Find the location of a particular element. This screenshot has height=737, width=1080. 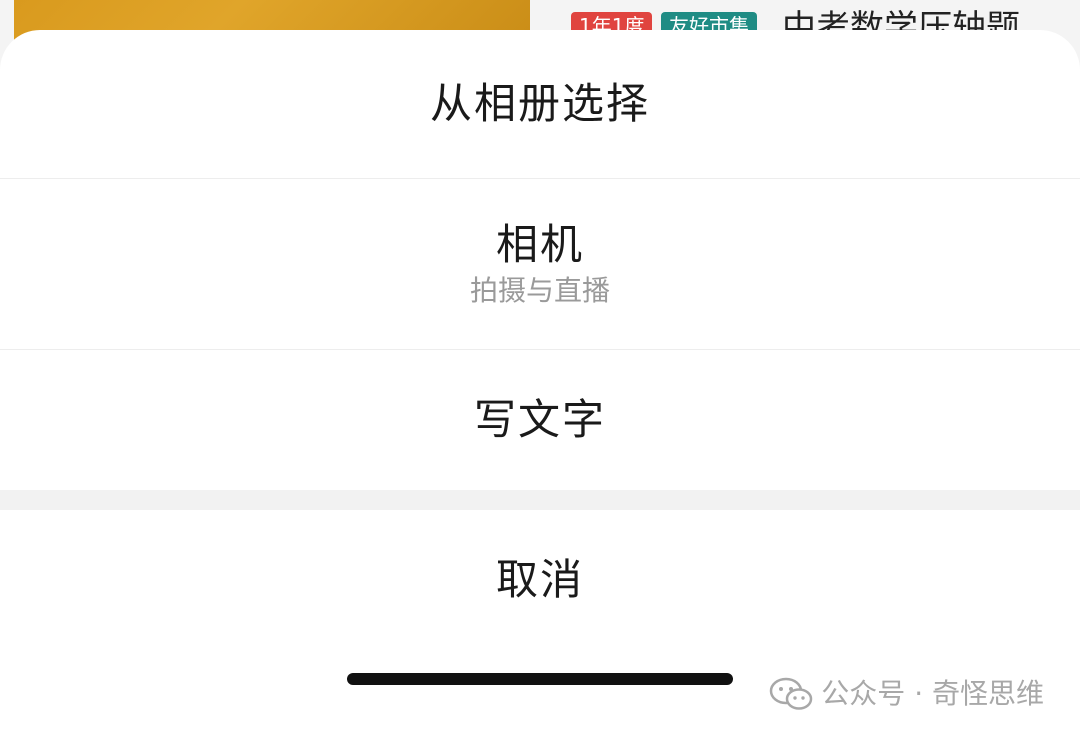

option-label: 从相册选择 is located at coordinates (539, 103).